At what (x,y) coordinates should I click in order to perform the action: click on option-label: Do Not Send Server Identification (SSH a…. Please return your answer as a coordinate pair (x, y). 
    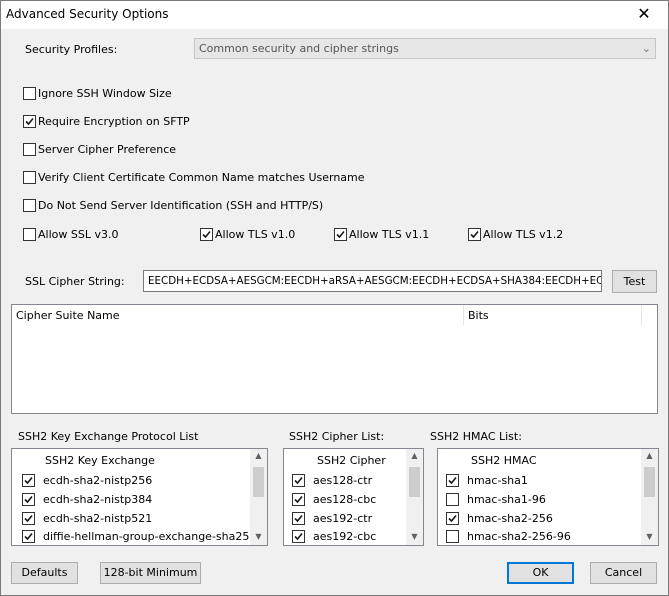
    Looking at the image, I should click on (181, 205).